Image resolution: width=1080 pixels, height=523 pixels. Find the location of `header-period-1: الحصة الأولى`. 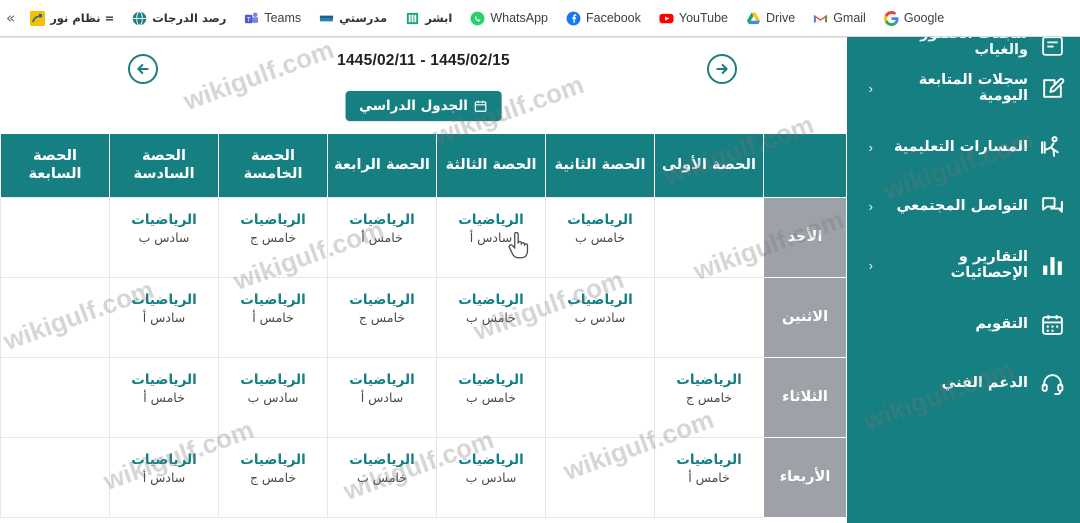

header-period-1: الحصة الأولى is located at coordinates (709, 165).